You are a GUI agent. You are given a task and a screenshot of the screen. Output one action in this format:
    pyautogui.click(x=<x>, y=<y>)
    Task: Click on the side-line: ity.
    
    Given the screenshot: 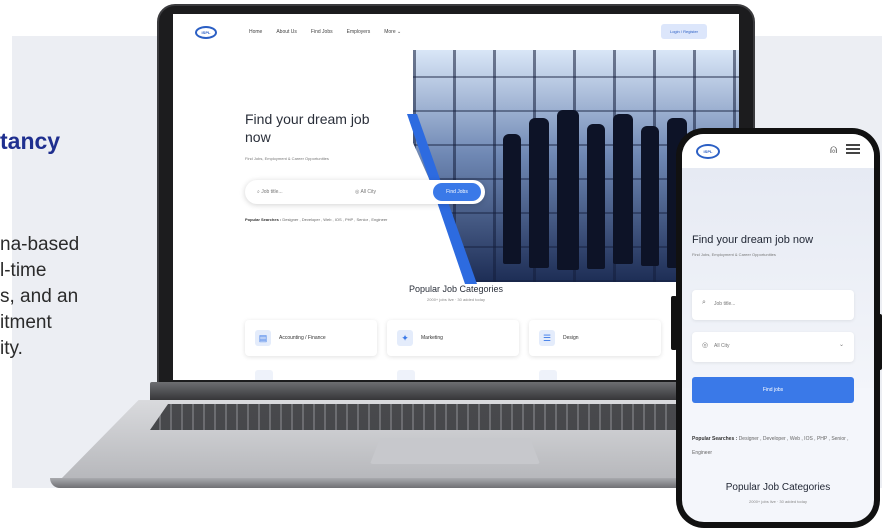 What is the action you would take?
    pyautogui.click(x=11, y=348)
    